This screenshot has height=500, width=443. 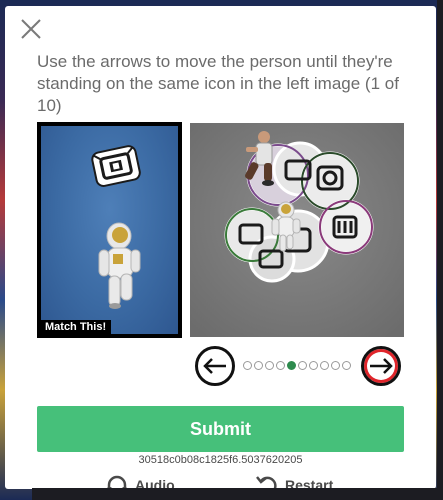 I want to click on progress-dots, so click(x=297, y=366).